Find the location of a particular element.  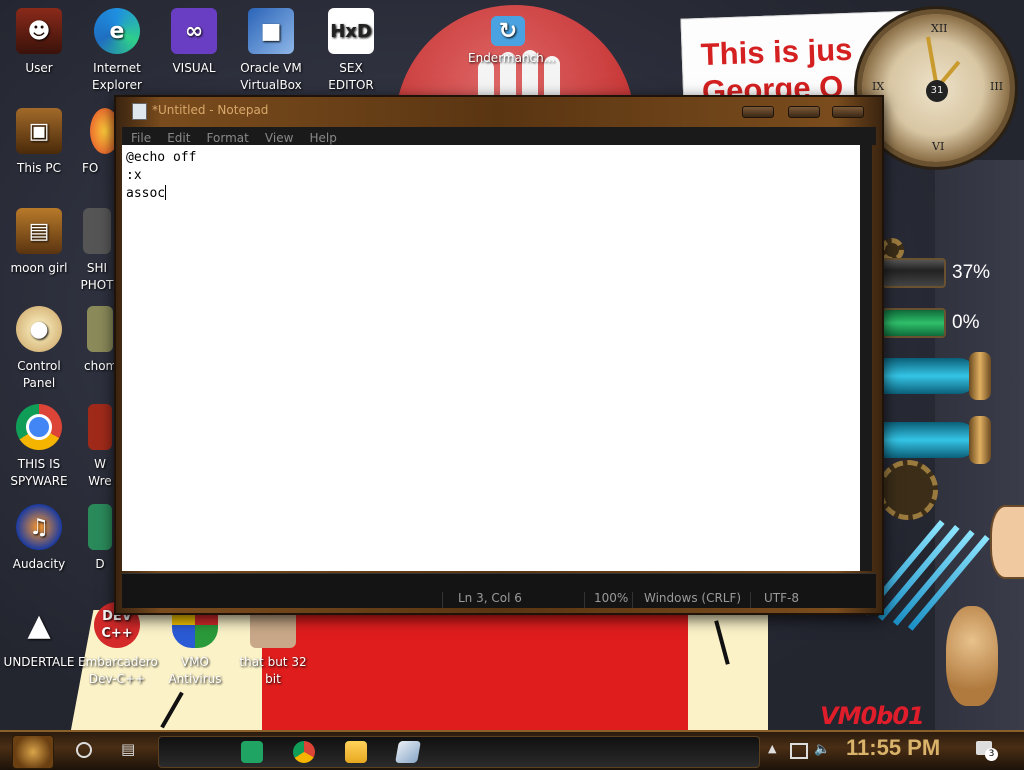

user-folder-icon: ☻ is located at coordinates (39, 31).